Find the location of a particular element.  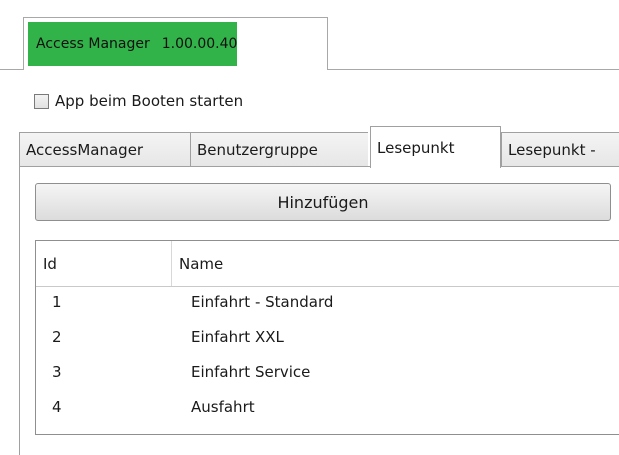

tab-label: Benutzergruppe is located at coordinates (257, 150).